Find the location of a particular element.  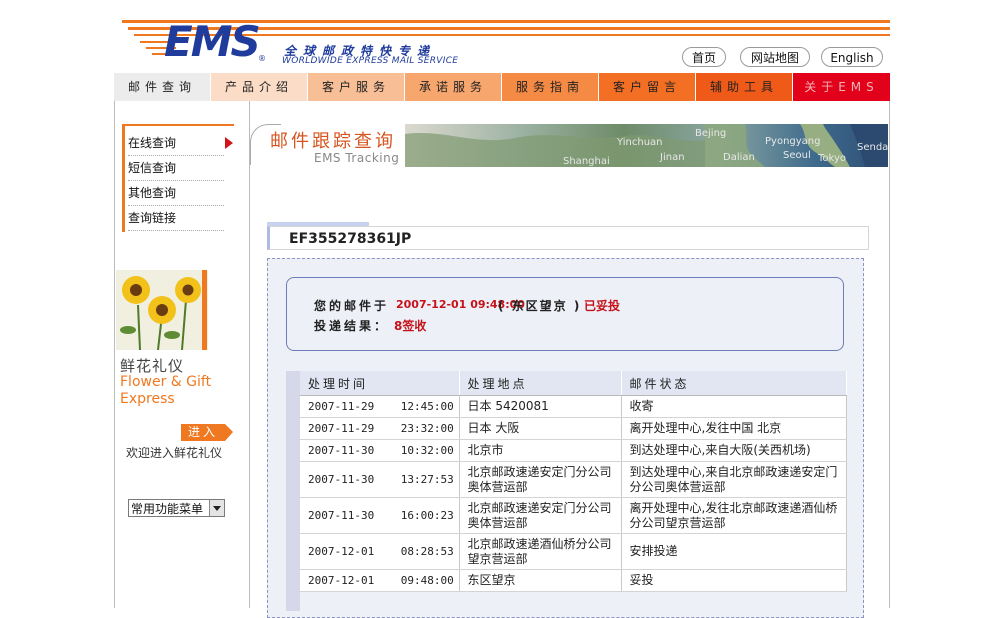

map-label: Shanghai is located at coordinates (586, 161).